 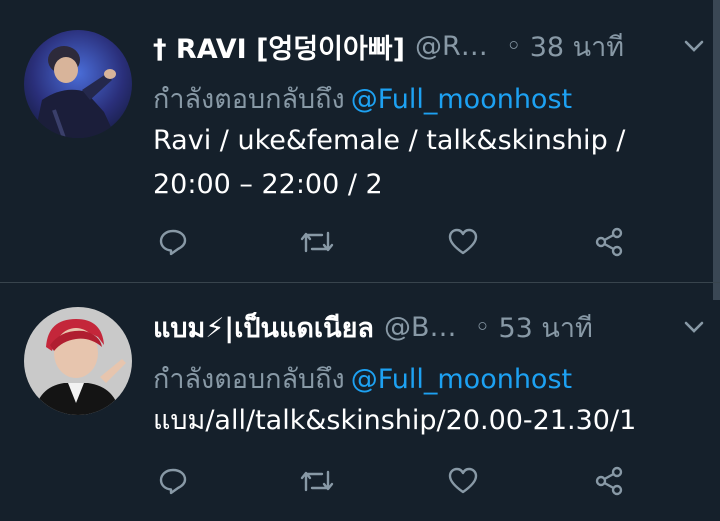 I want to click on scrollbar, so click(x=716, y=150).